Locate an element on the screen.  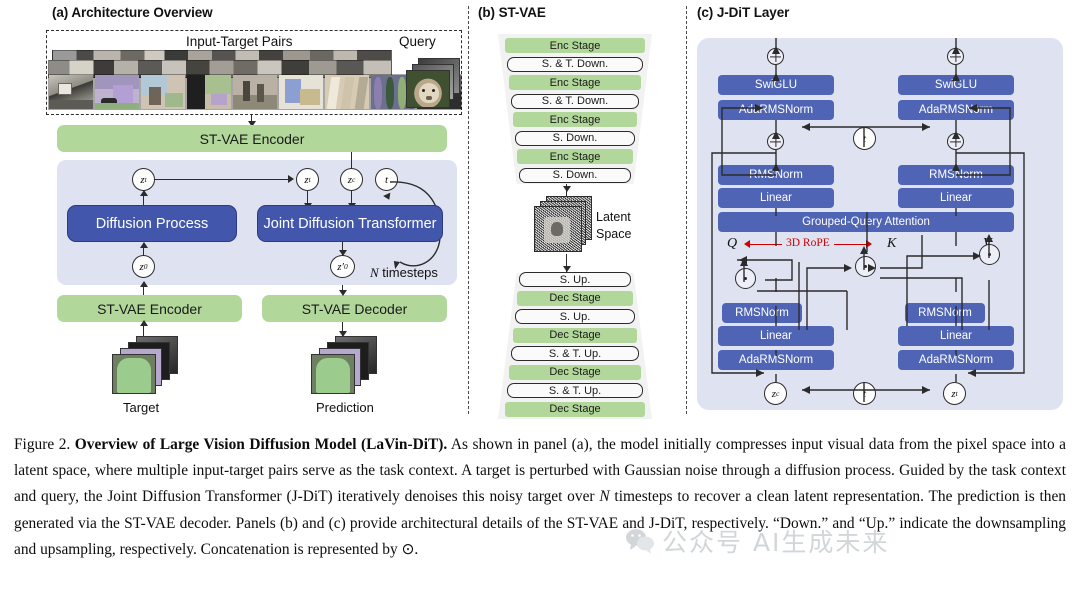
st-vae-encoder-bottom-label: ST-VAE Encoder is located at coordinates (149, 308).